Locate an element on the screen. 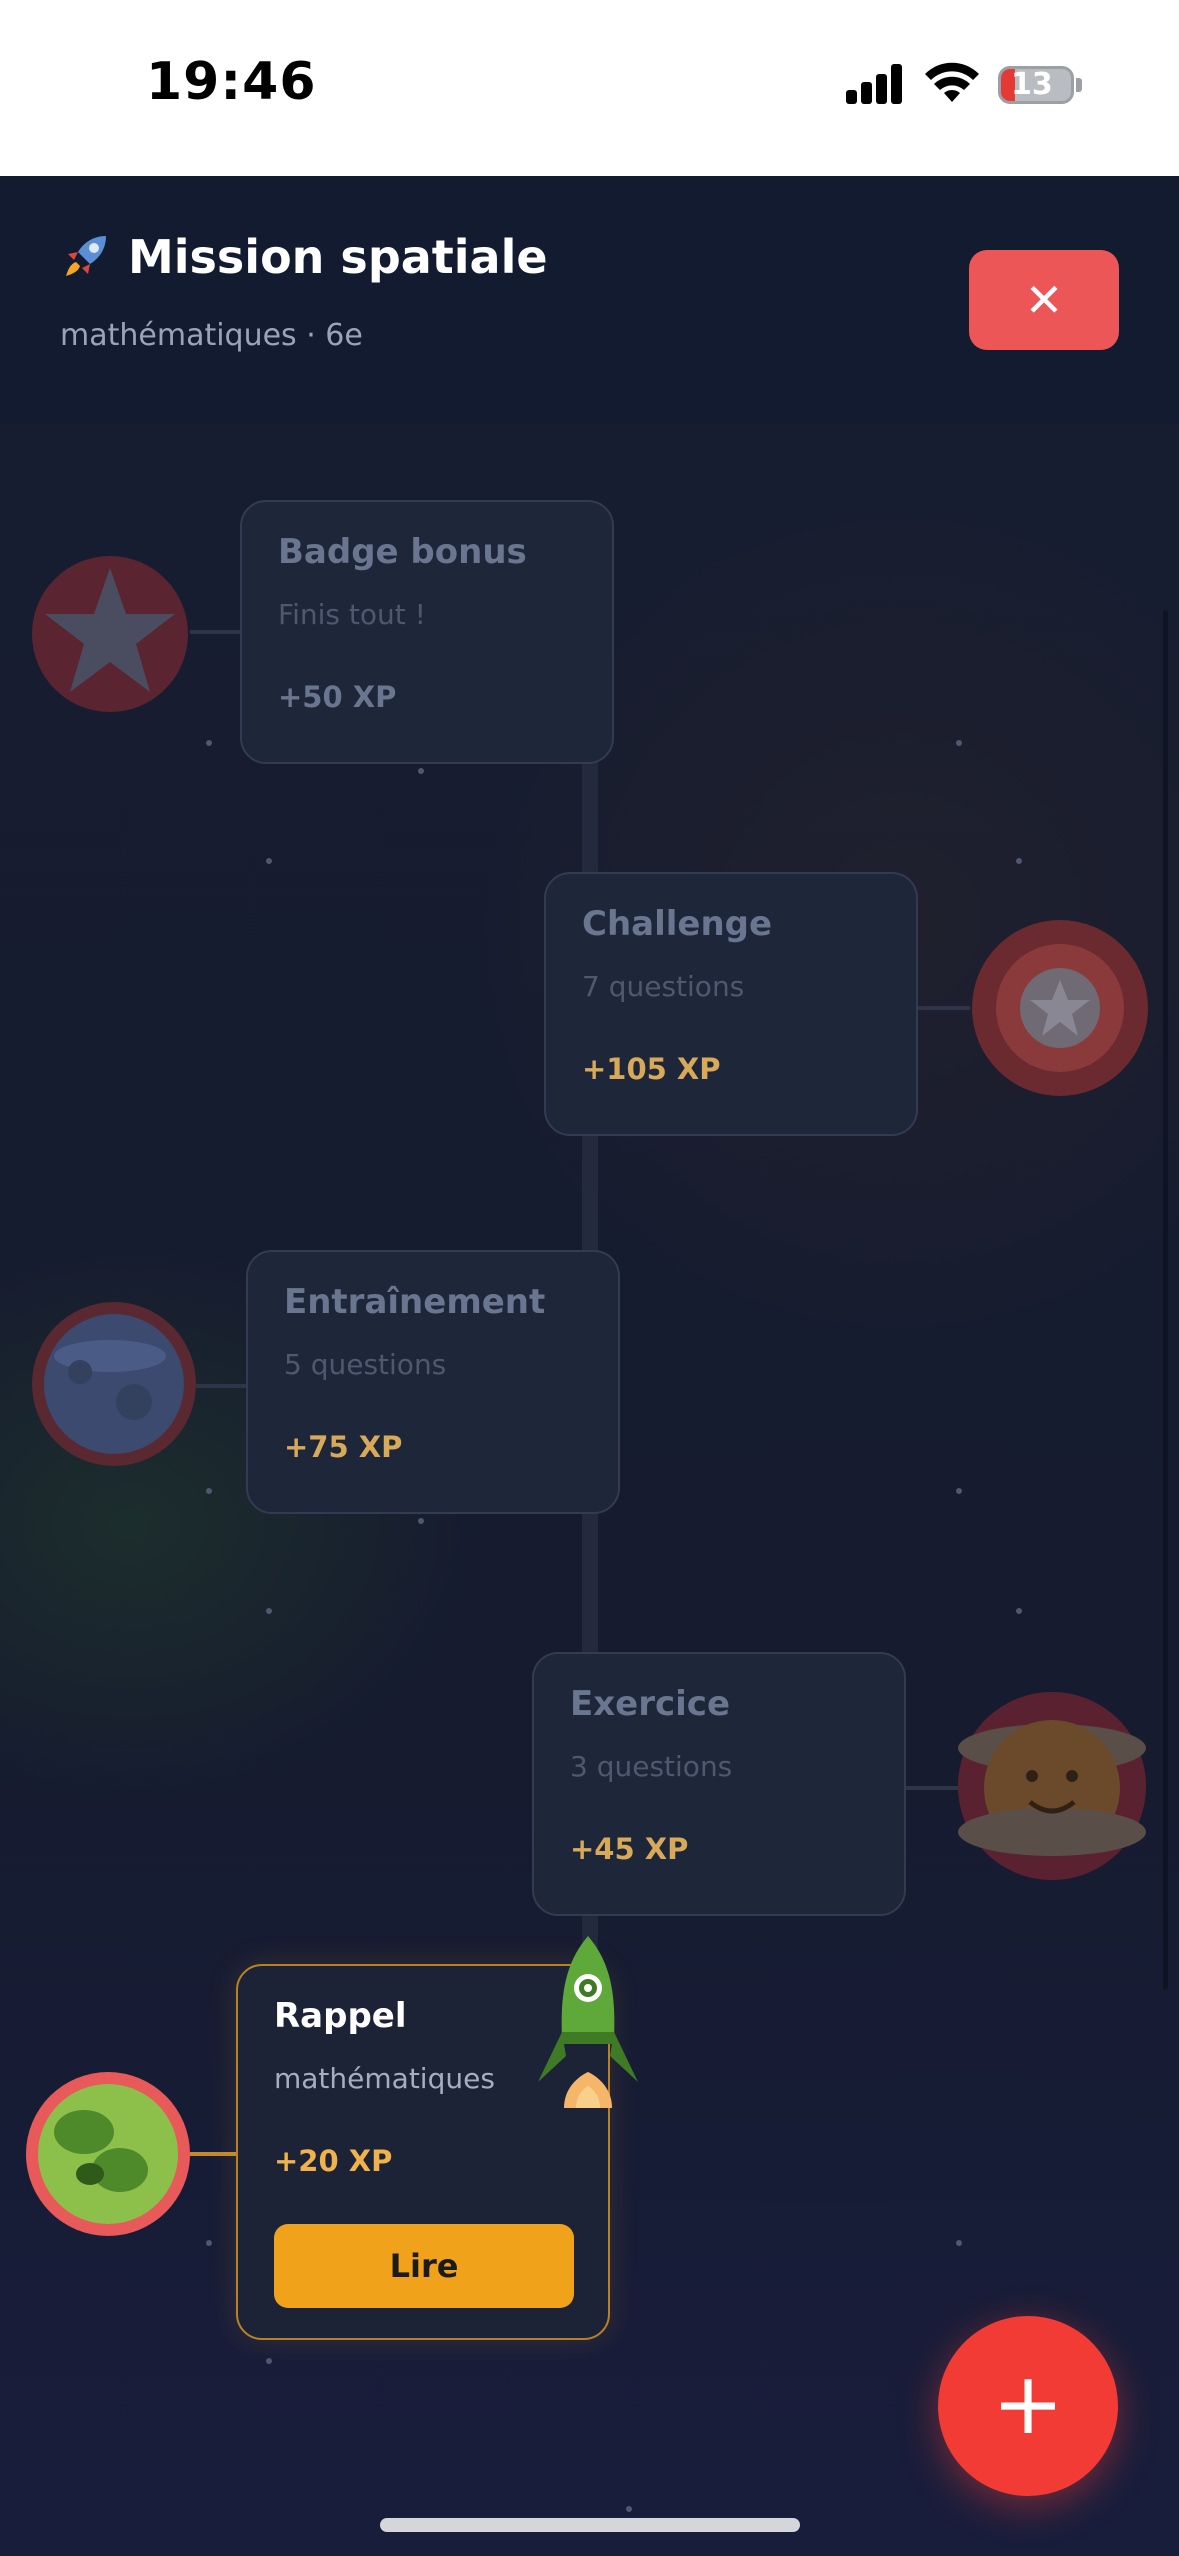 This screenshot has width=1179, height=2556. card-xp: +20 XP is located at coordinates (333, 2161).